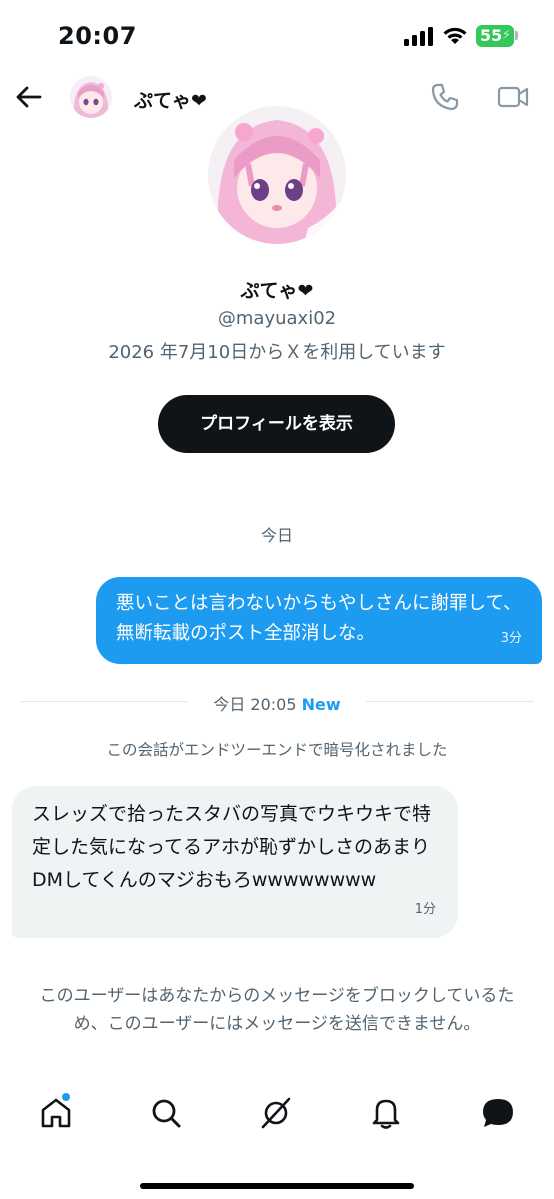 The width and height of the screenshot is (554, 1199). I want to click on tab-search, so click(166, 1113).